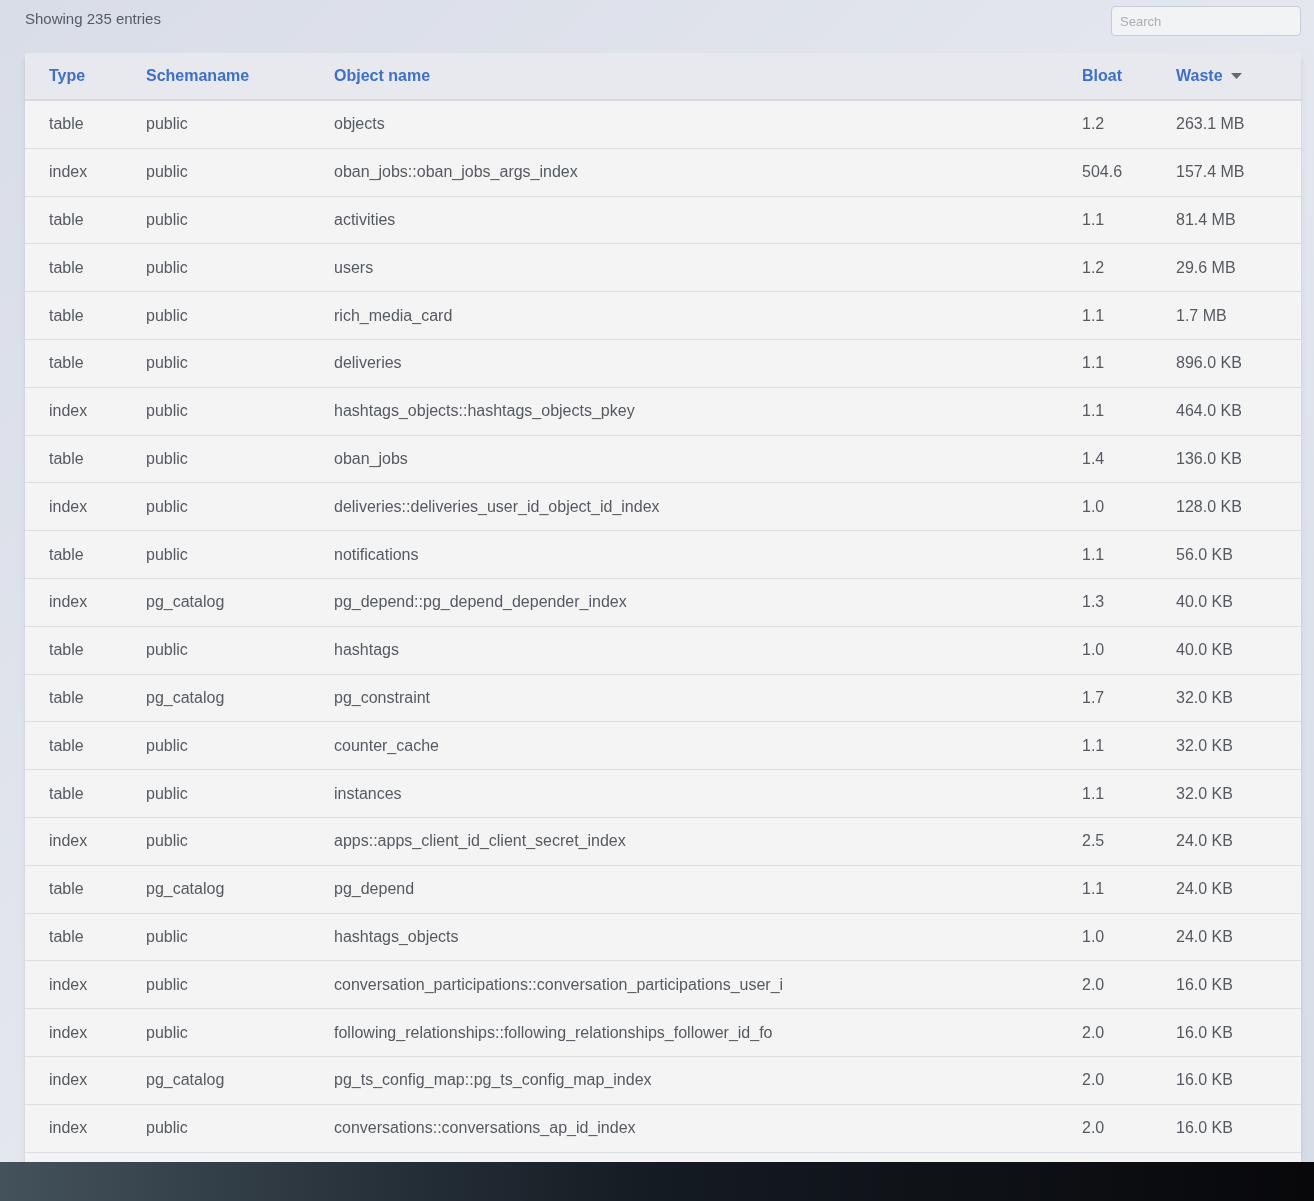 The image size is (1314, 1201). I want to click on table-cell: 128.0 KB, so click(1209, 506).